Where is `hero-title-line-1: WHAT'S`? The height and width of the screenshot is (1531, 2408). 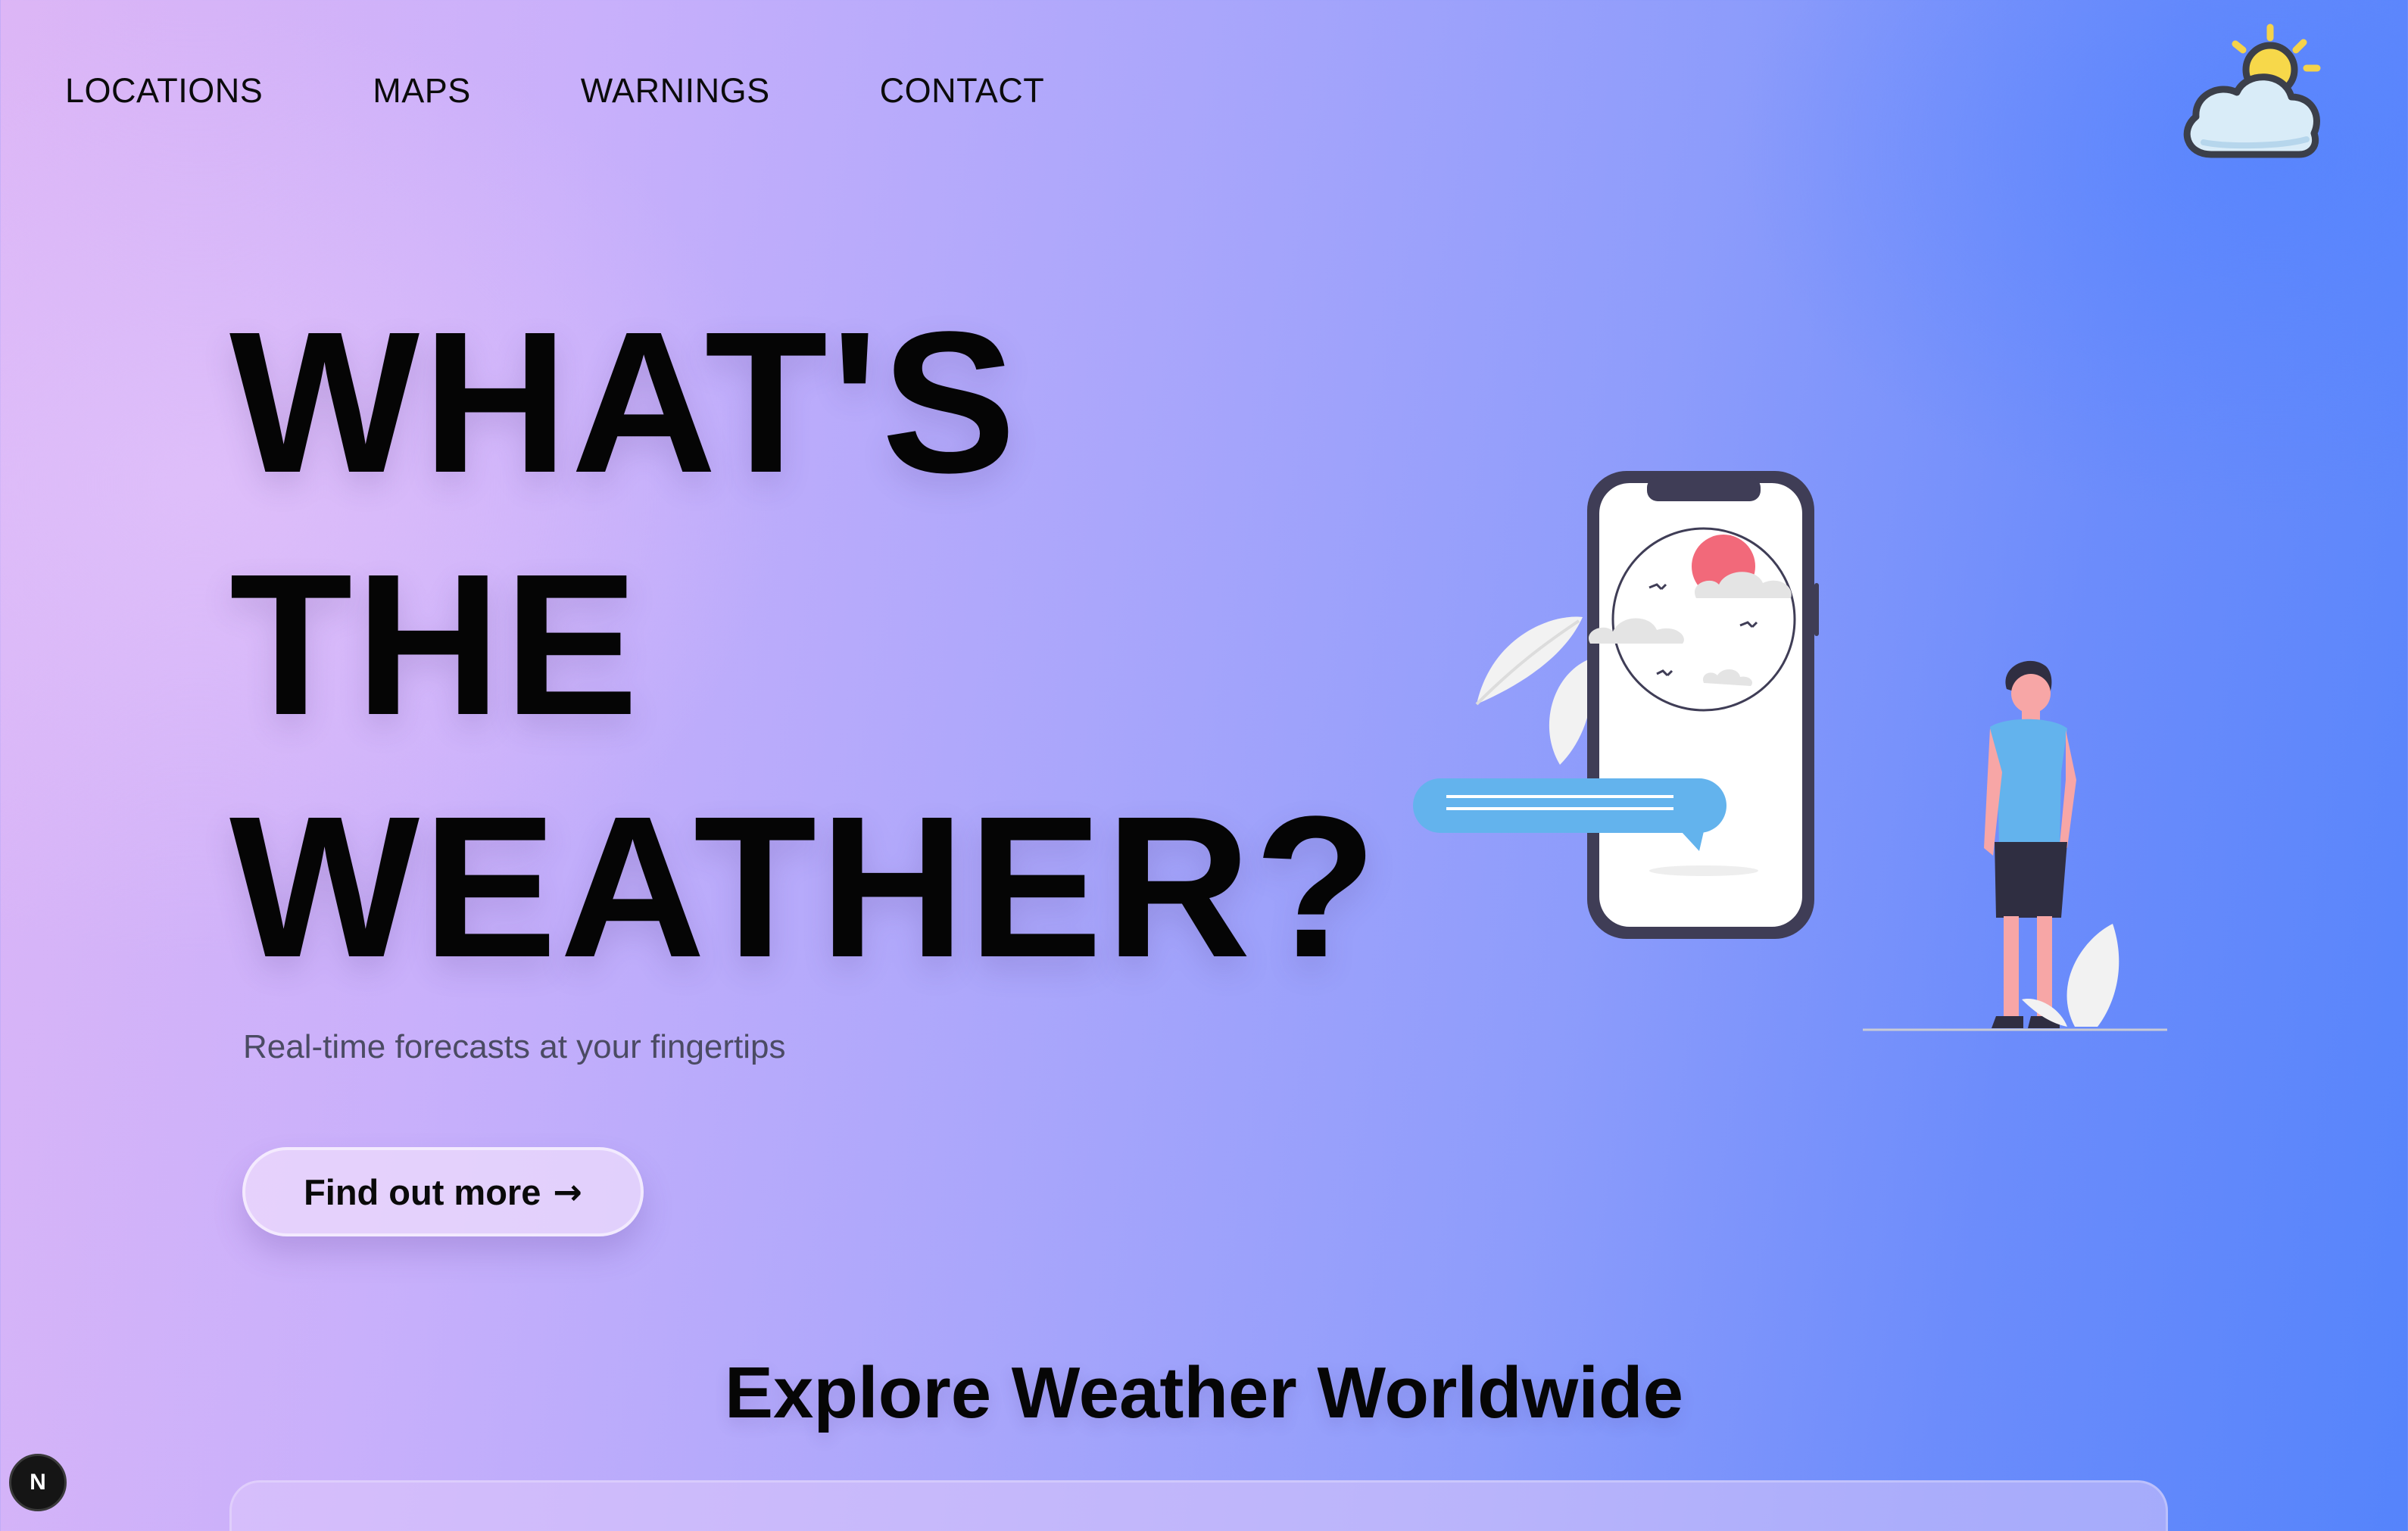
hero-title-line-1: WHAT'S is located at coordinates (624, 402).